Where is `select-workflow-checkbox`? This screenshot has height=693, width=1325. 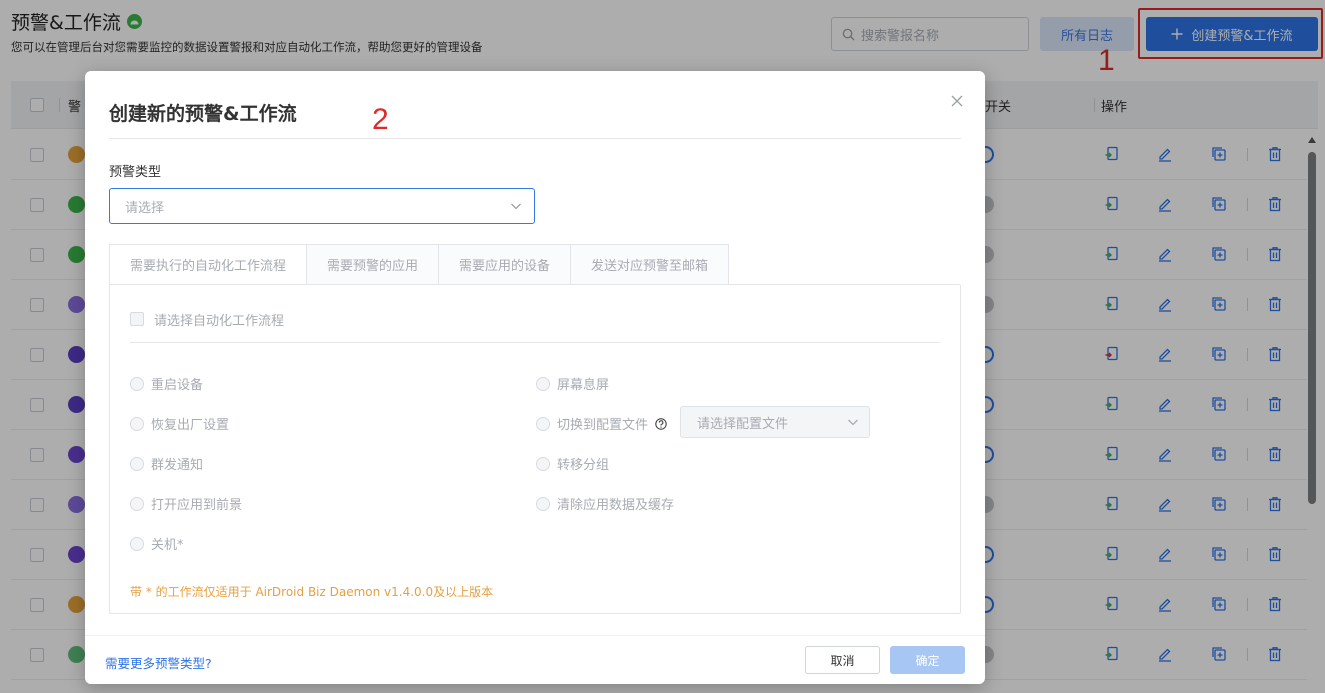
select-workflow-checkbox is located at coordinates (137, 319).